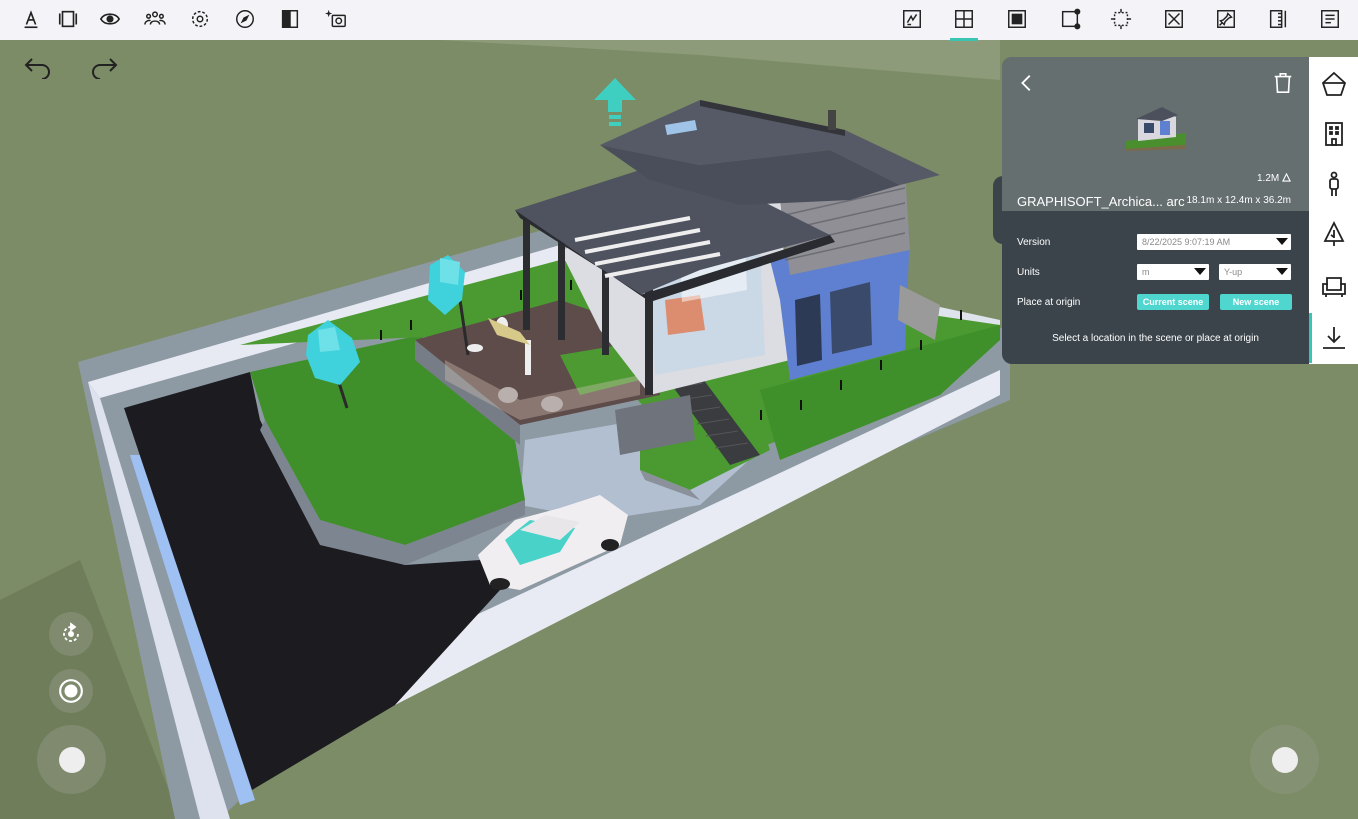 The width and height of the screenshot is (1358, 819). Describe the element at coordinates (1330, 19) in the screenshot. I see `notes-icon` at that location.